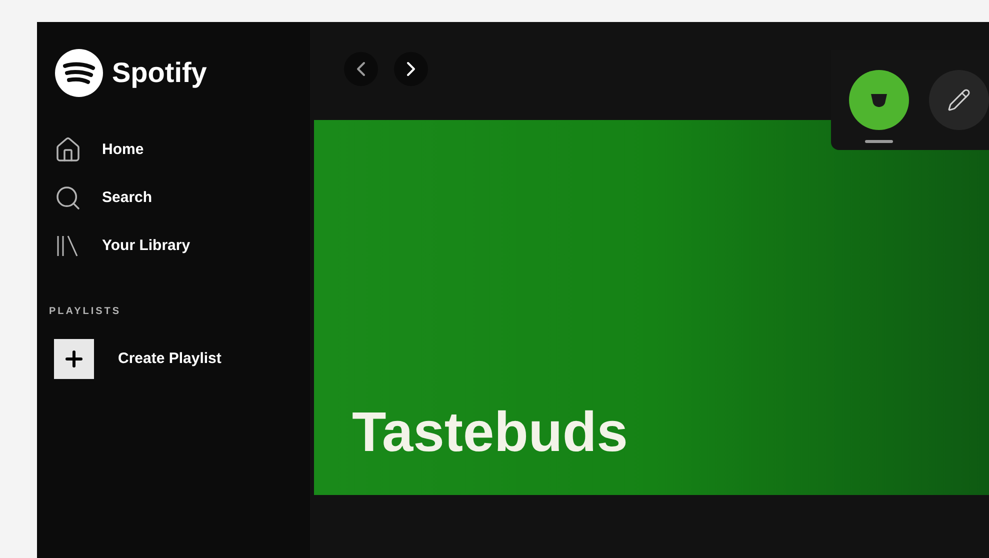 The height and width of the screenshot is (558, 989). Describe the element at coordinates (490, 432) in the screenshot. I see `banner-title: Tastebuds` at that location.